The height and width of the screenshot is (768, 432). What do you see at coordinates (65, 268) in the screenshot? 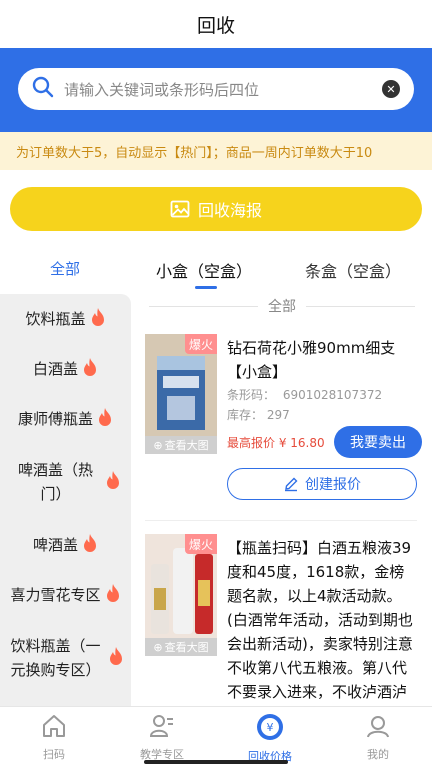
I see `tab-all: 全部` at bounding box center [65, 268].